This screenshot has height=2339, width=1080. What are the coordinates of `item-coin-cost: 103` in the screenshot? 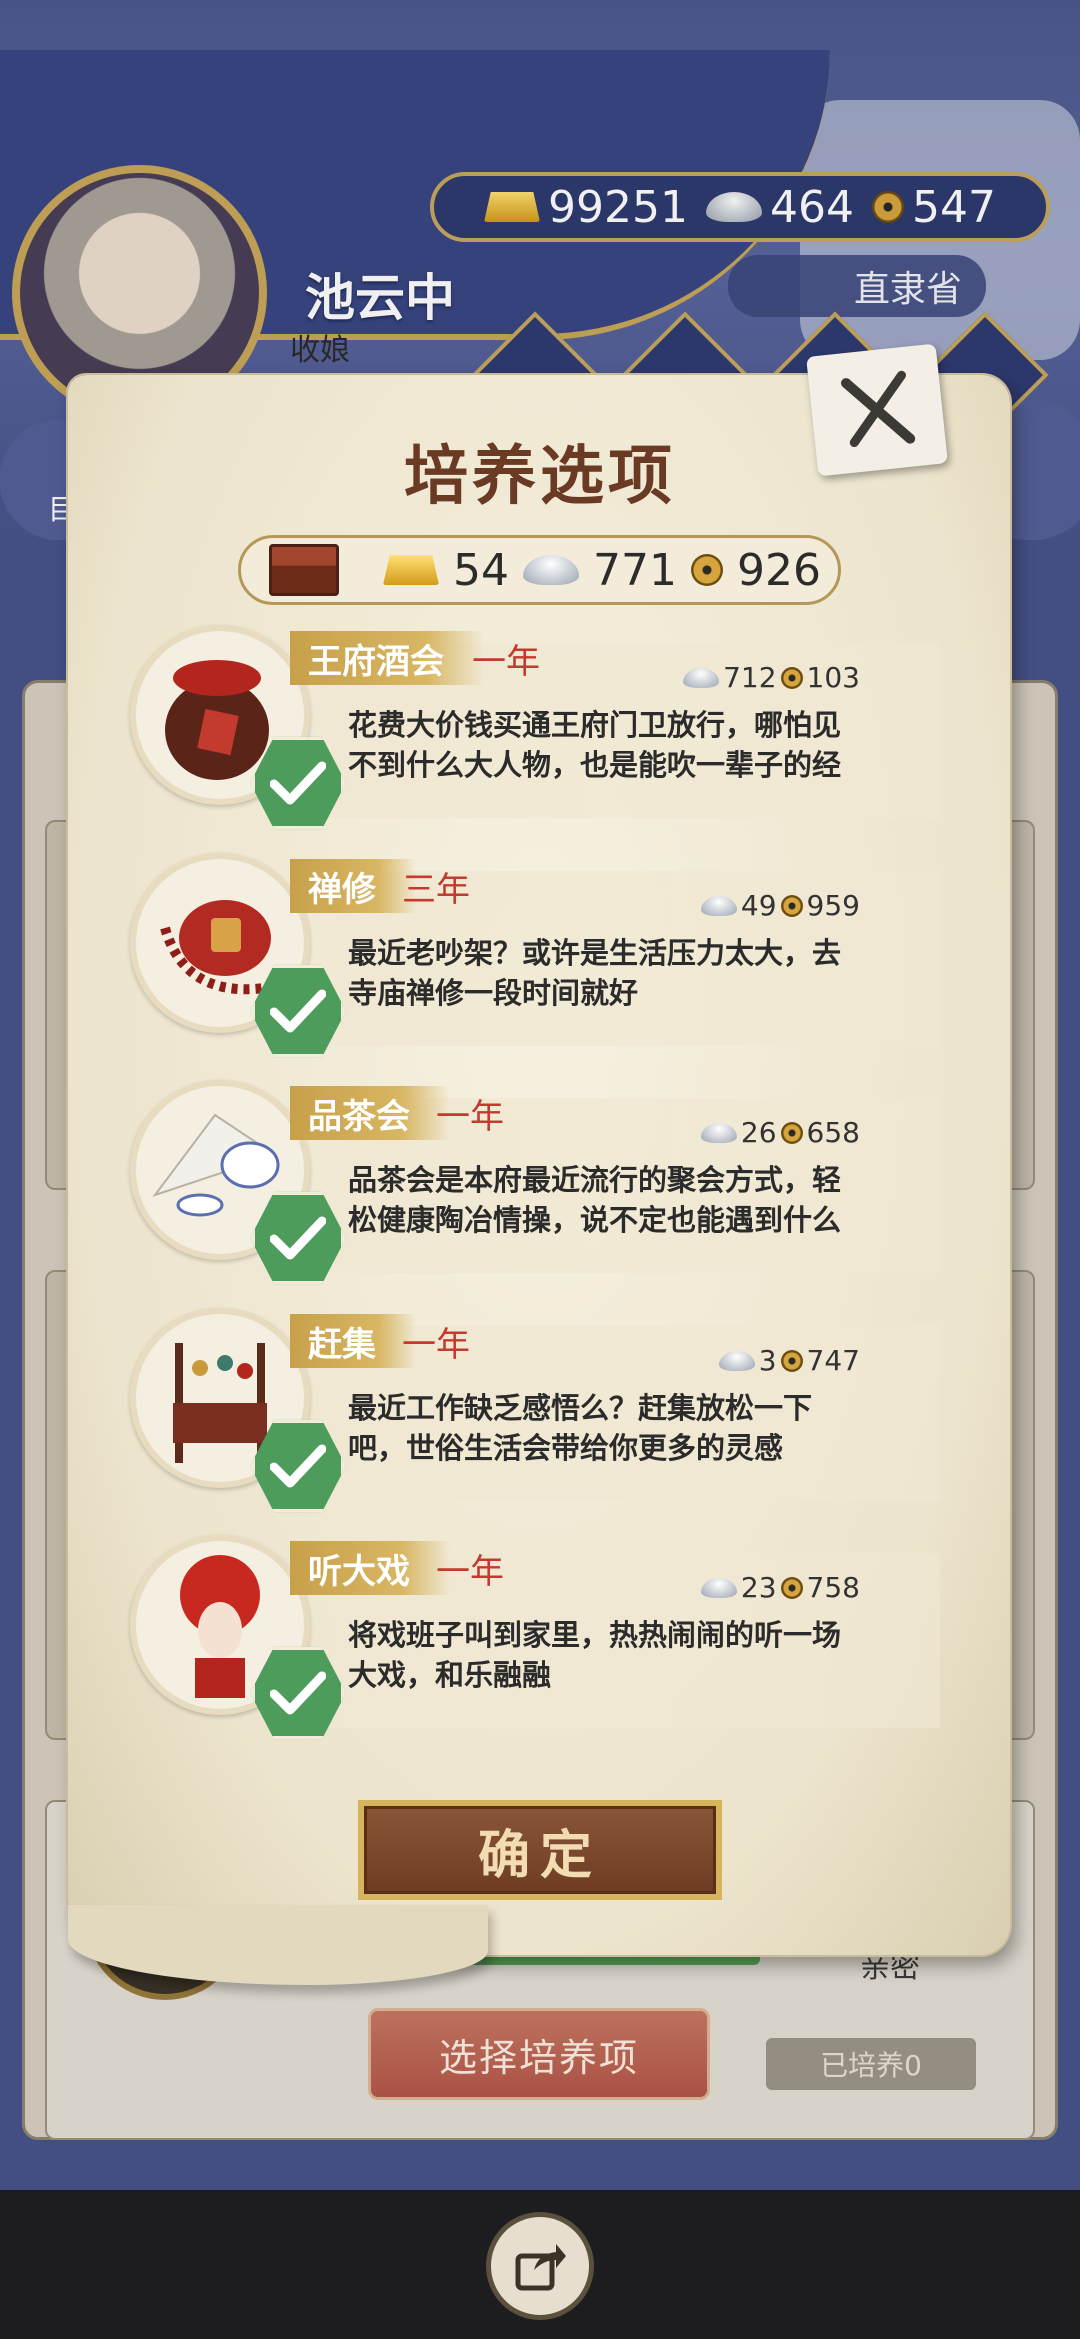 It's located at (833, 677).